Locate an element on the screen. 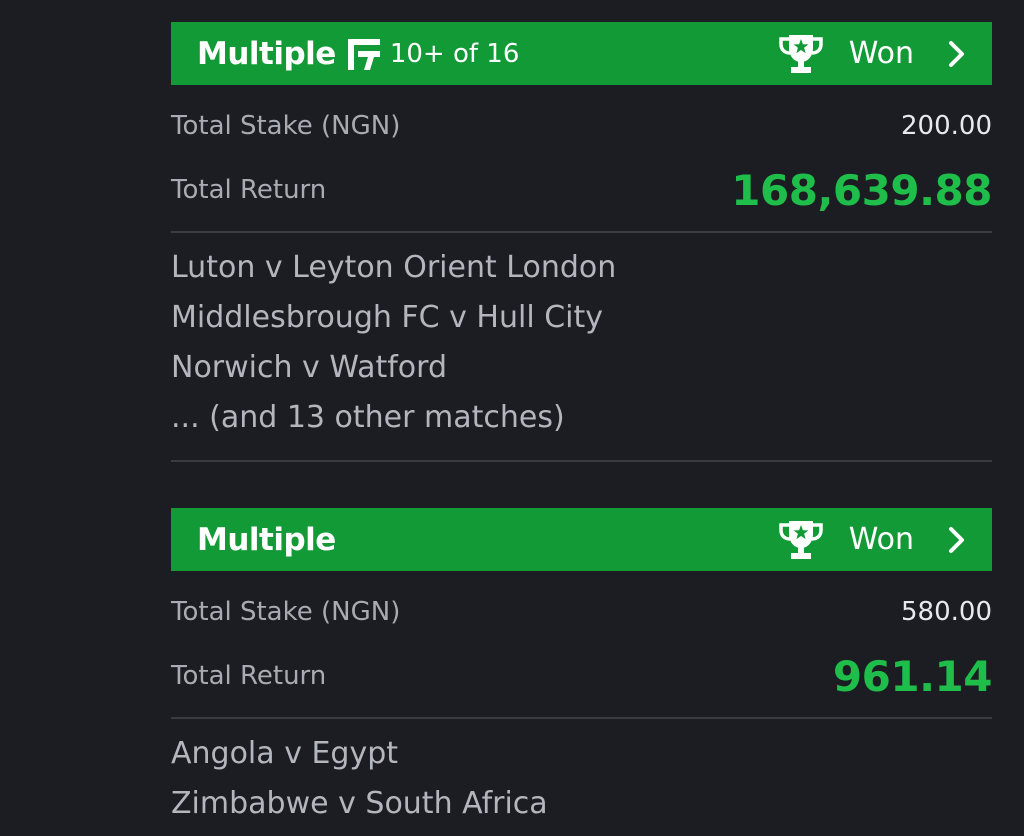 The height and width of the screenshot is (836, 1024). match-item: Norwich v Watford is located at coordinates (309, 367).